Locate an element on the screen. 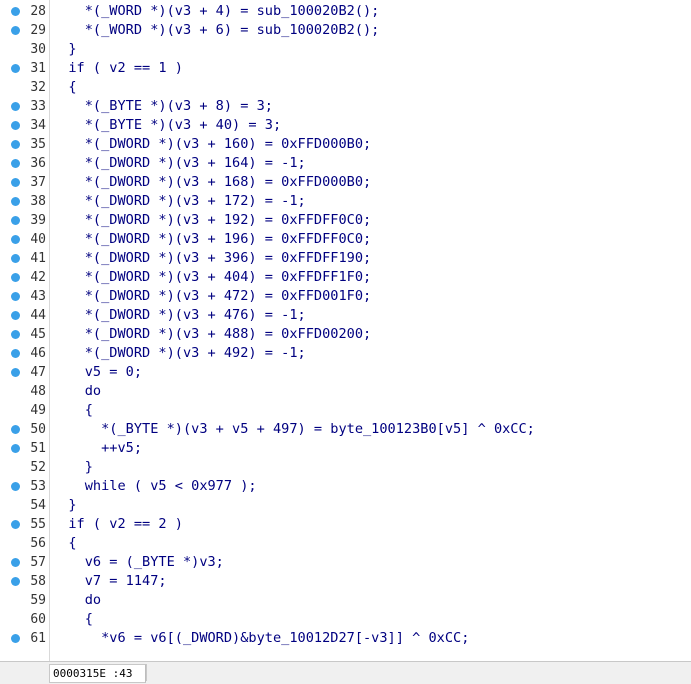 The image size is (691, 684). line-number: 53 is located at coordinates (38, 486).